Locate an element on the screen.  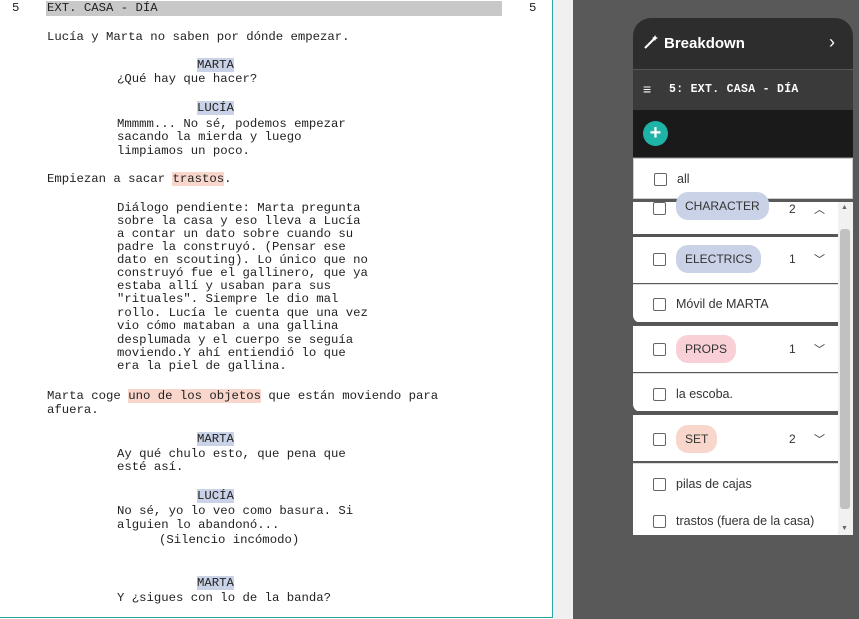
category-item-row: trastos (fuera de la casa) is located at coordinates (743, 518).